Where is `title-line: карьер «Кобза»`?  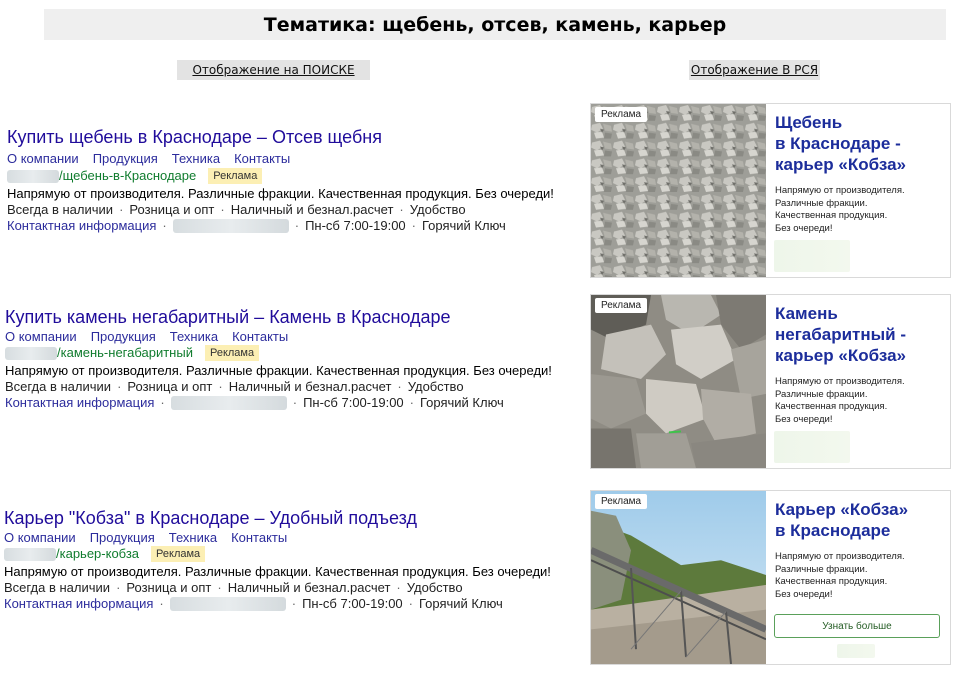 title-line: карьер «Кобза» is located at coordinates (840, 164).